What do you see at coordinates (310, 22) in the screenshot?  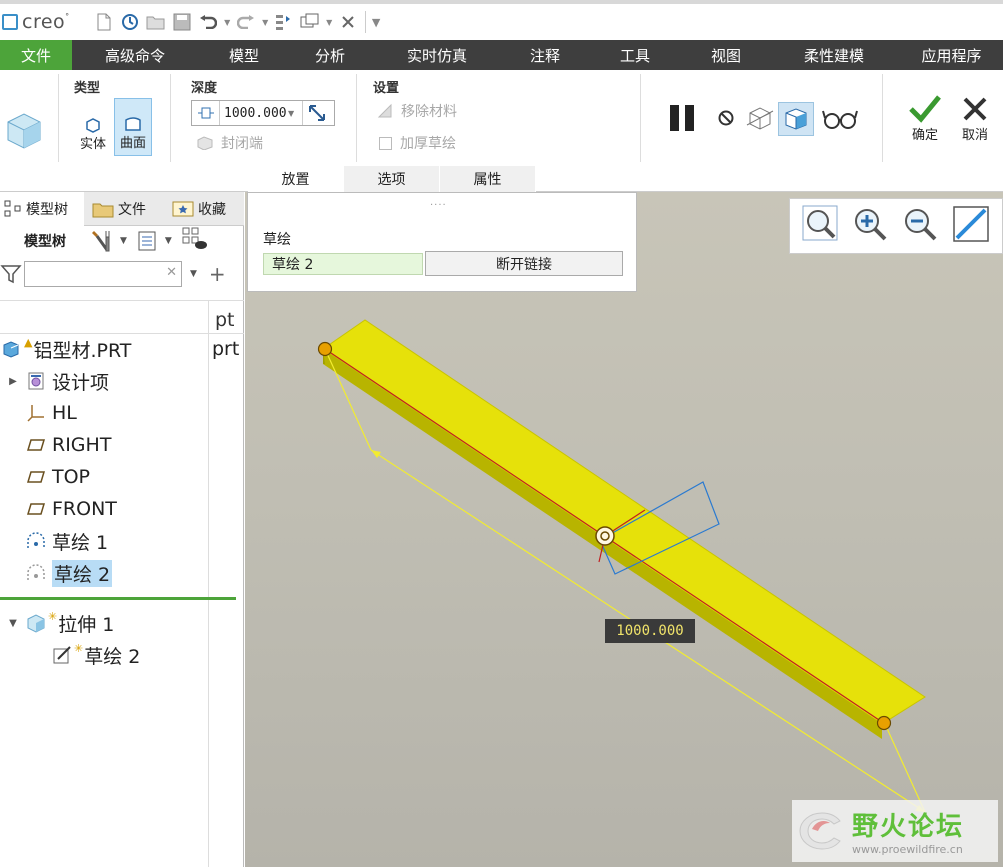 I see `windows-icon` at bounding box center [310, 22].